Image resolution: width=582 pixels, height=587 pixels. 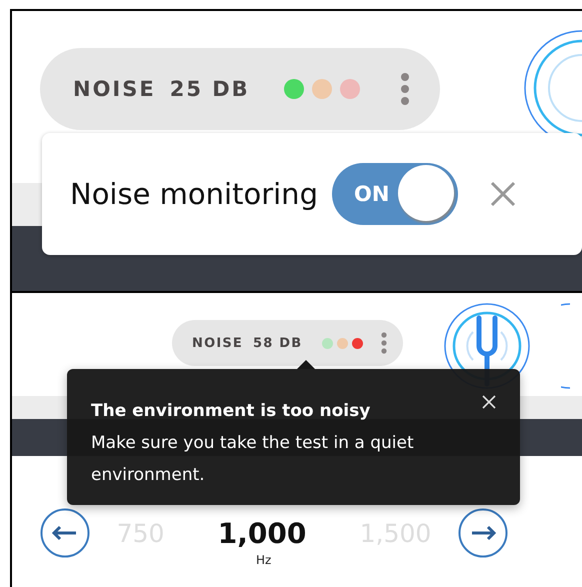 What do you see at coordinates (395, 194) in the screenshot?
I see `toggle-switch: ON` at bounding box center [395, 194].